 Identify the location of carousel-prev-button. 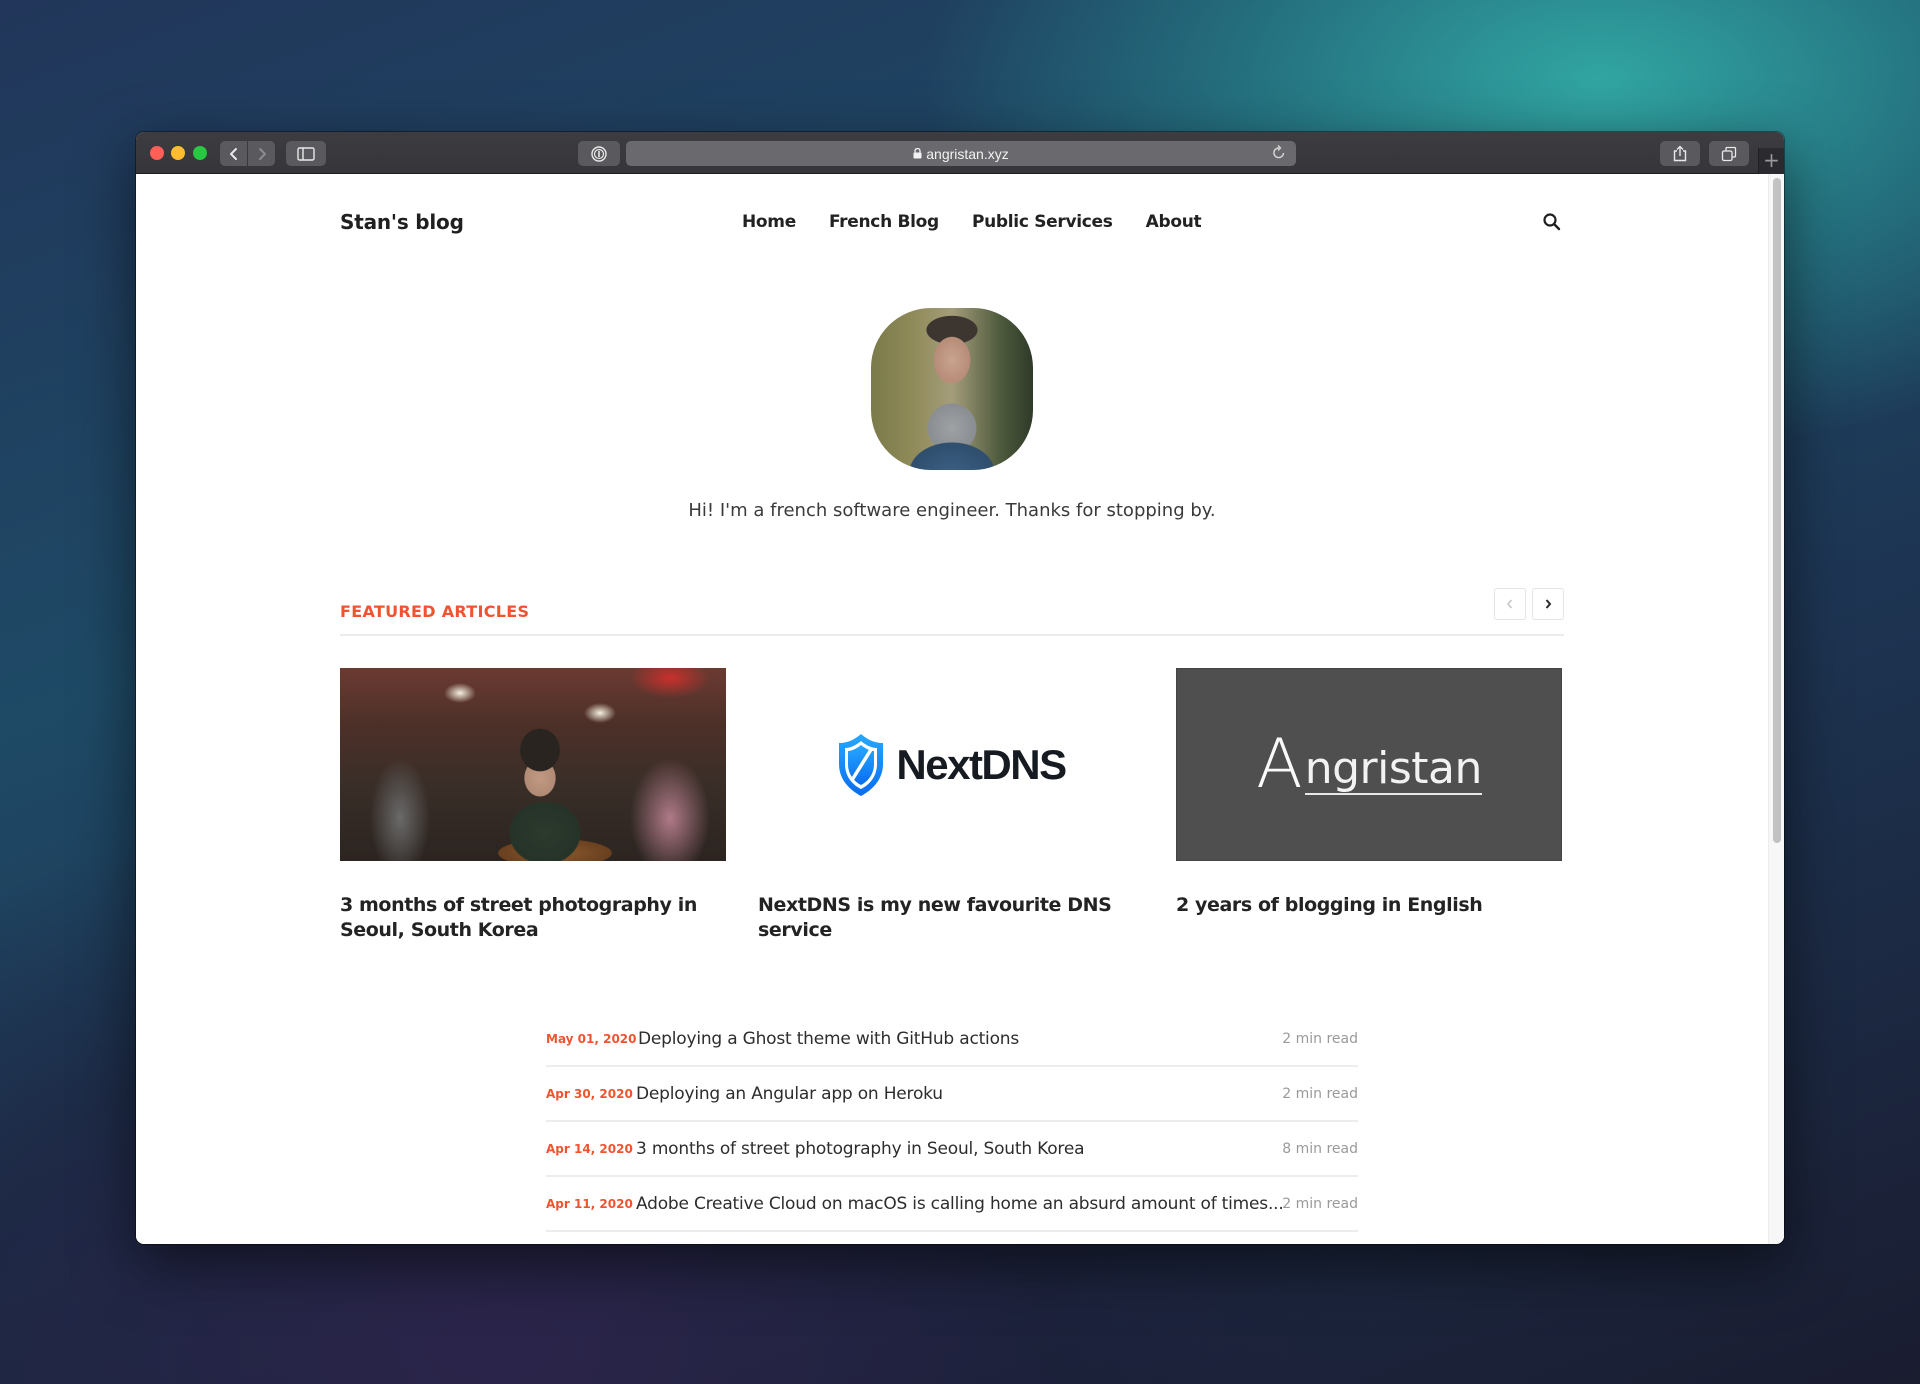
(1510, 604).